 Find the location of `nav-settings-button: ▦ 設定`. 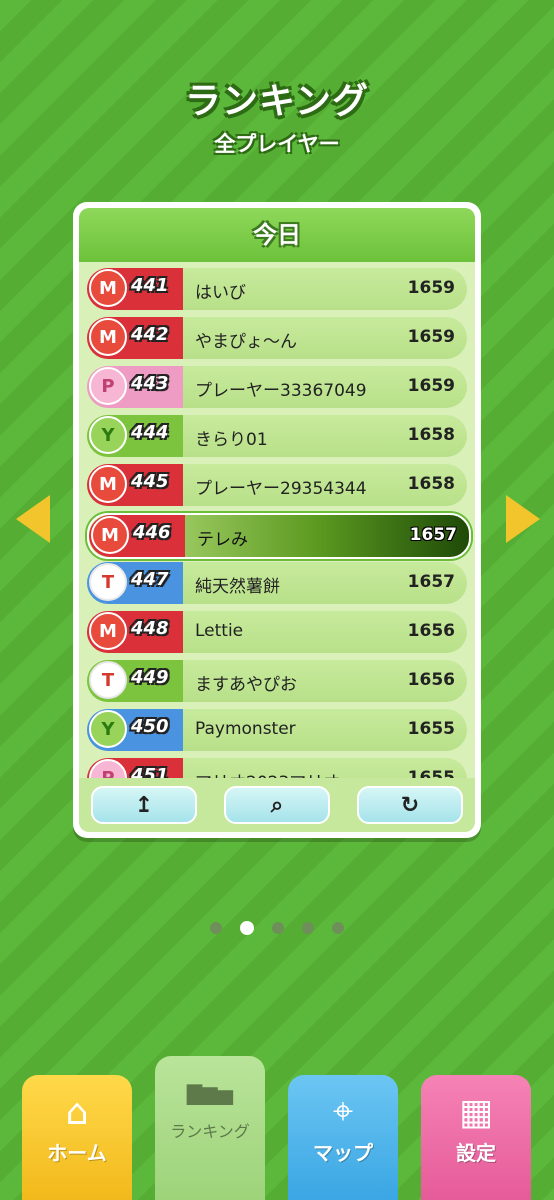

nav-settings-button: ▦ 設定 is located at coordinates (476, 1137).